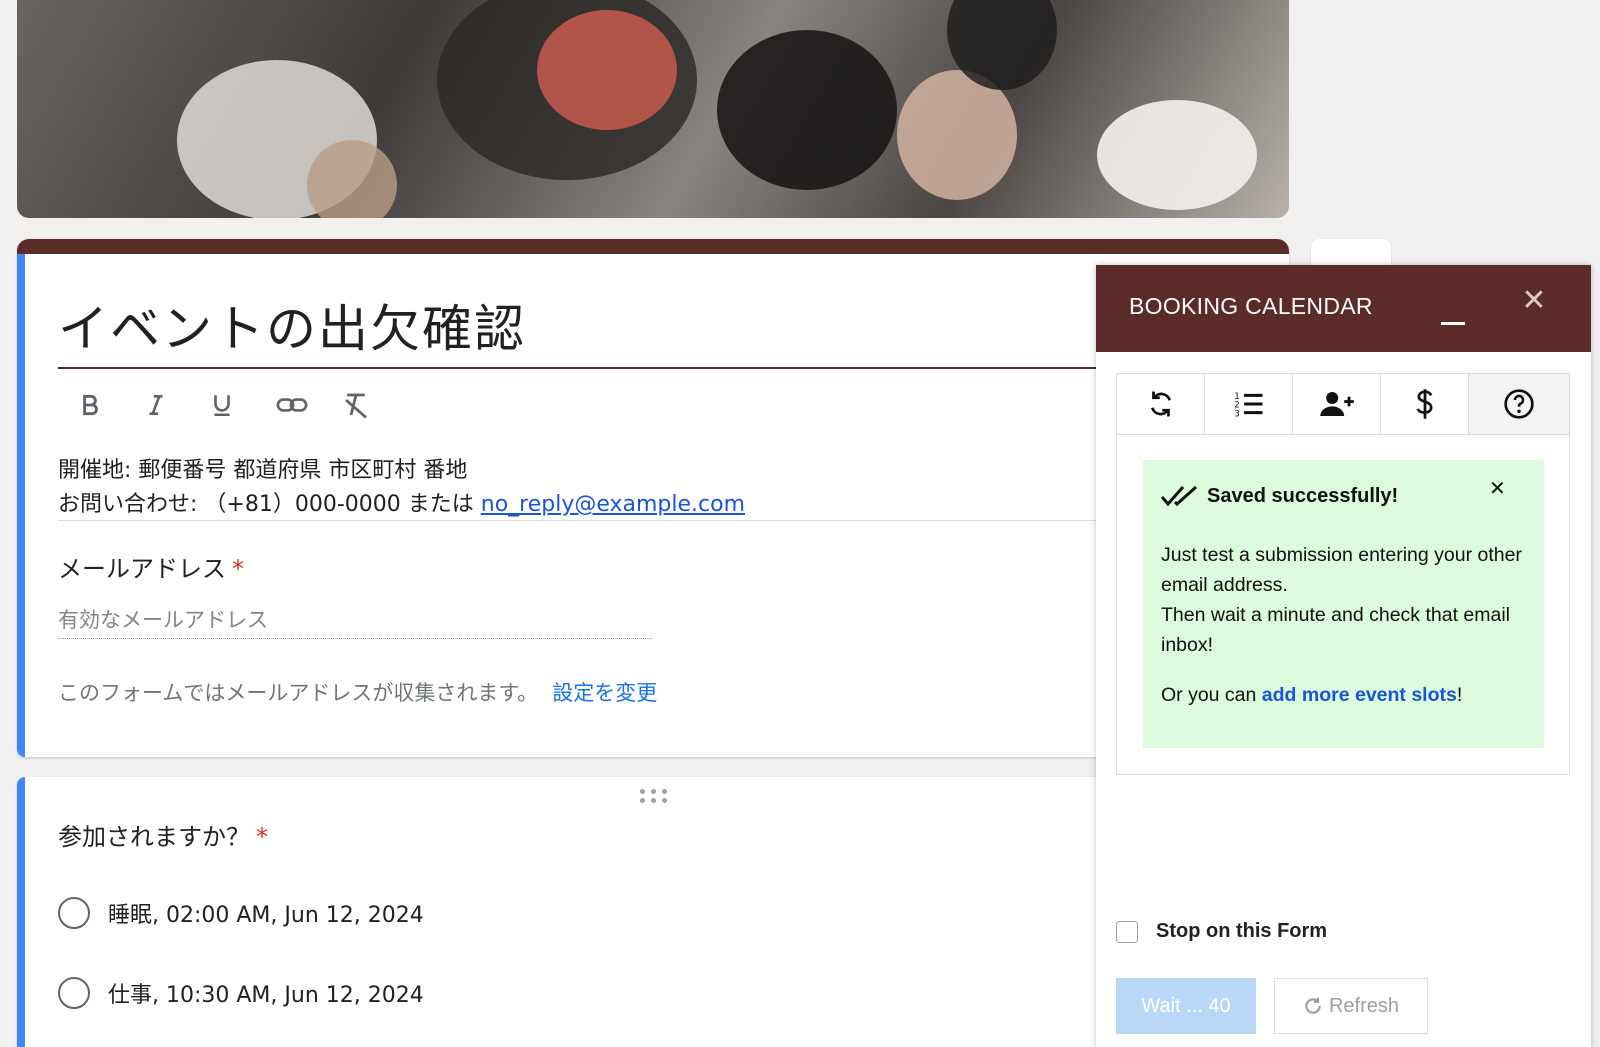  I want to click on panel-header: BOOKING CALENDAR ✕, so click(1343, 308).